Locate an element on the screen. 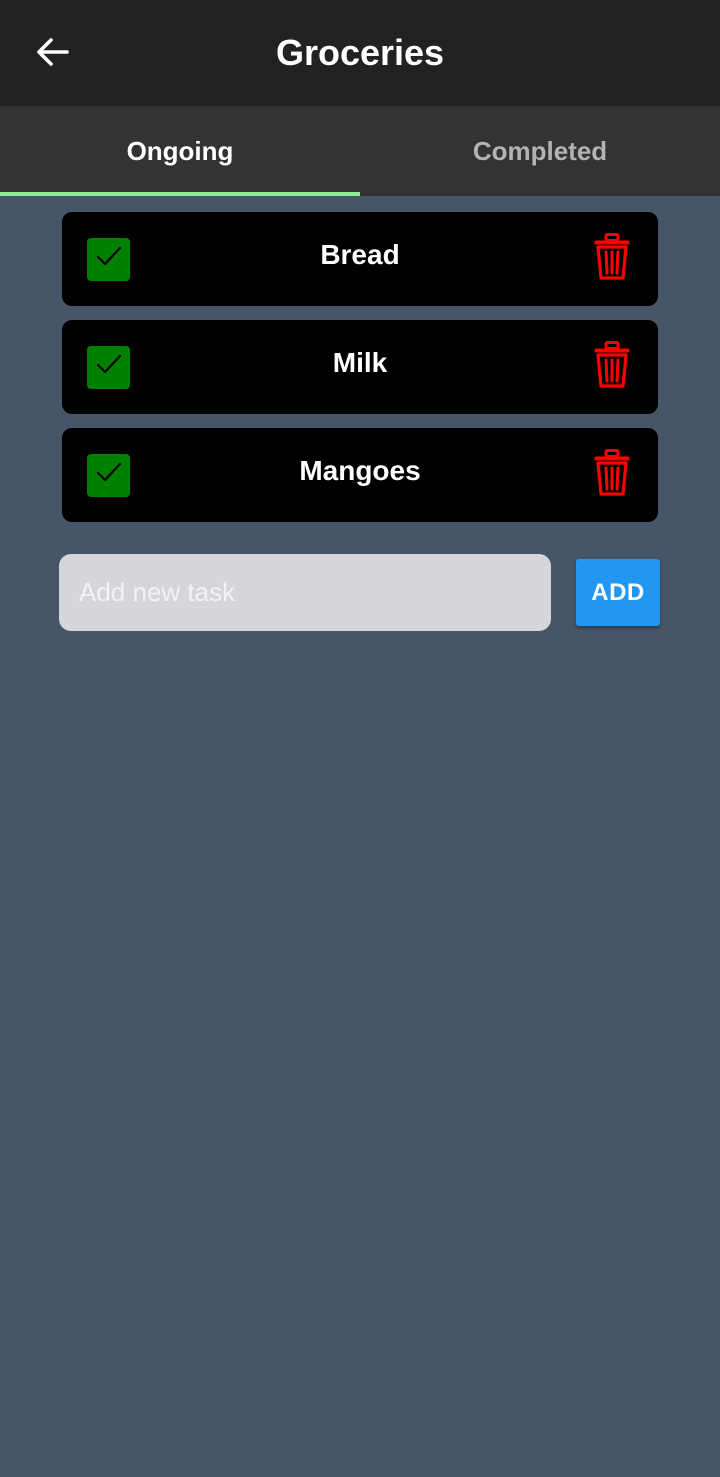 Image resolution: width=720 pixels, height=1477 pixels. back-button is located at coordinates (52, 54).